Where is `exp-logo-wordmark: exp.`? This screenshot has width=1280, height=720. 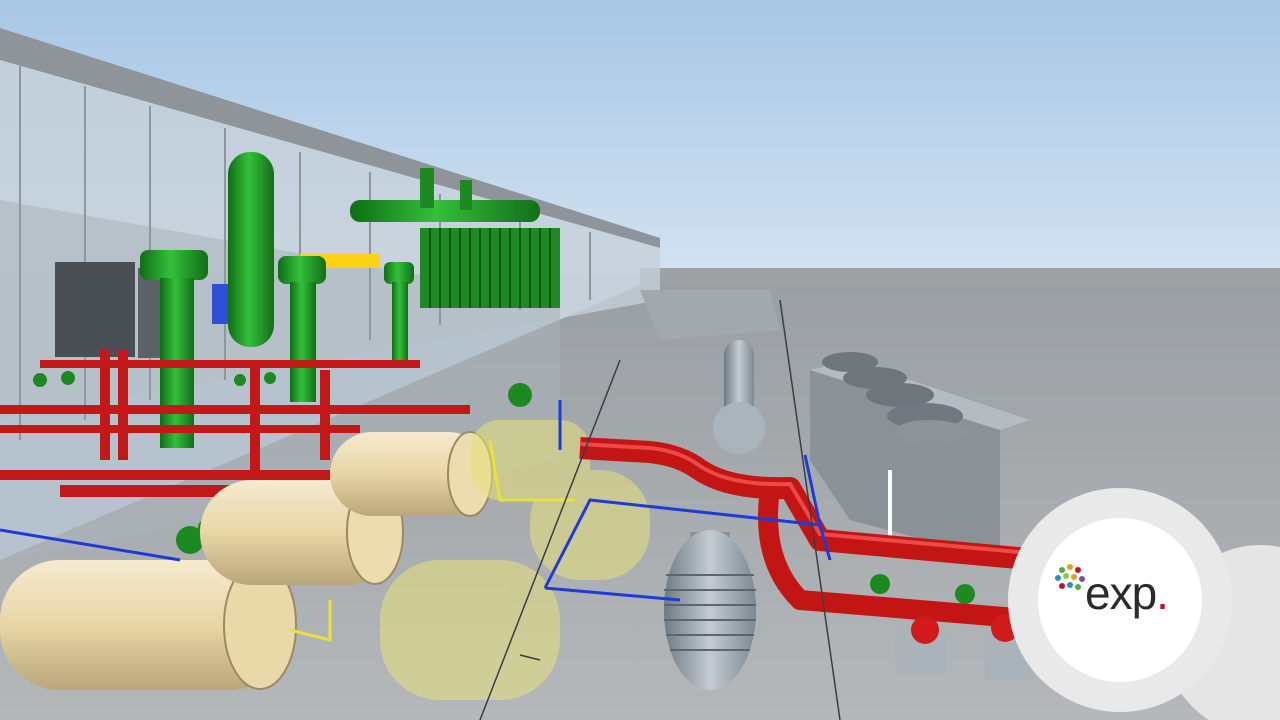 exp-logo-wordmark: exp. is located at coordinates (1127, 593).